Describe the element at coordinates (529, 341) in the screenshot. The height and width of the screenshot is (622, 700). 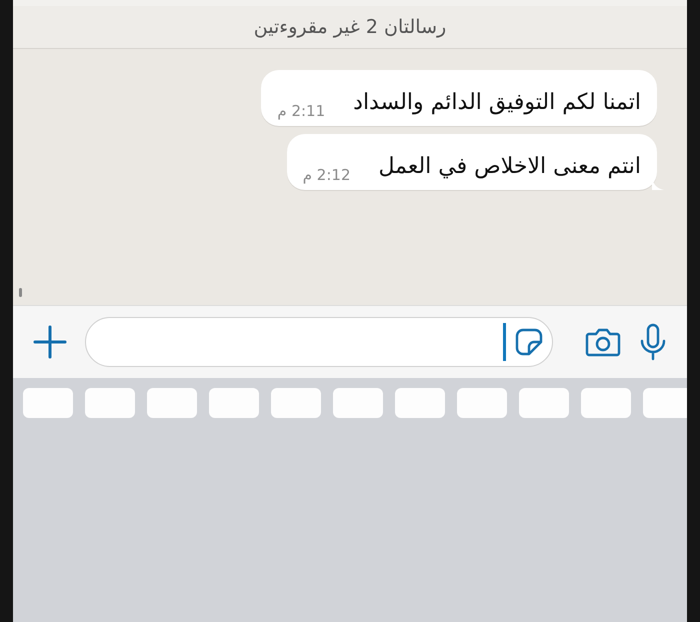
I see `sticker-icon` at that location.